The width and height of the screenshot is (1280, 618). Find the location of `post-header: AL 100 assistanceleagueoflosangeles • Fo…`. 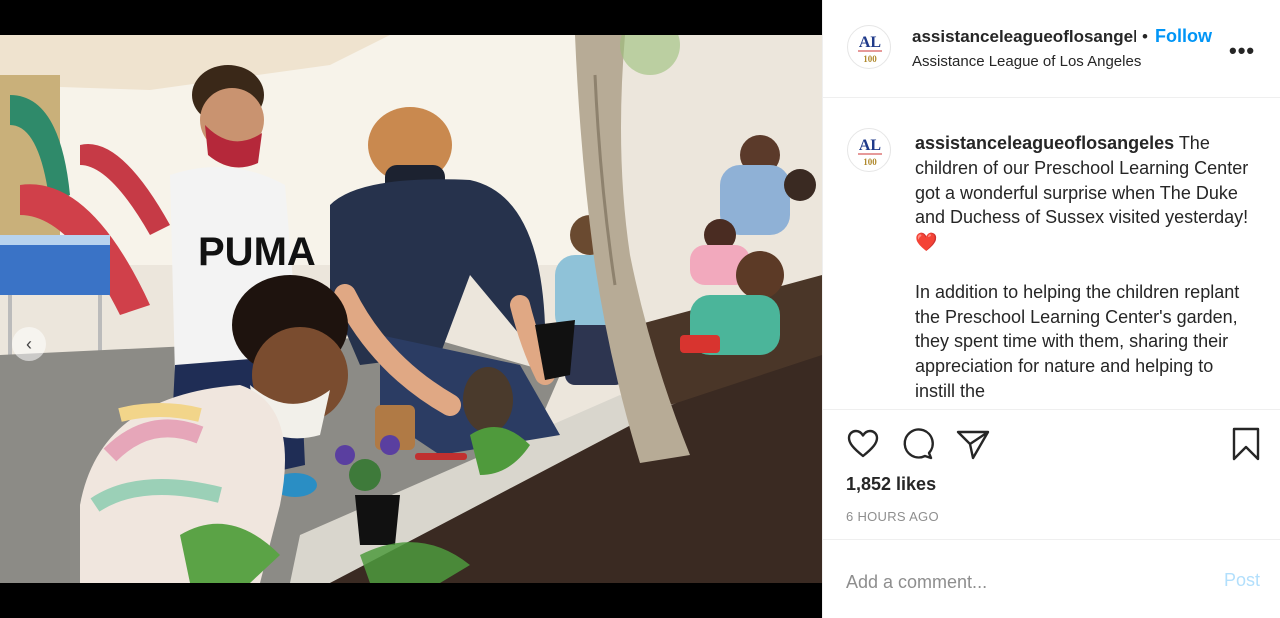

post-header: AL 100 assistanceleagueoflosangeles • Fo… is located at coordinates (1051, 49).